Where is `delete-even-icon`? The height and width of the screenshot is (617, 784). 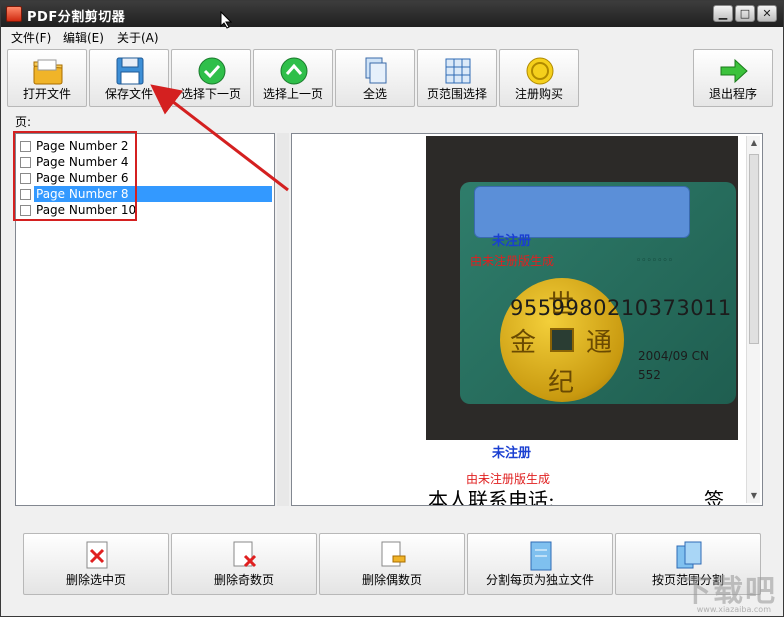
delete-even-icon is located at coordinates (393, 554).